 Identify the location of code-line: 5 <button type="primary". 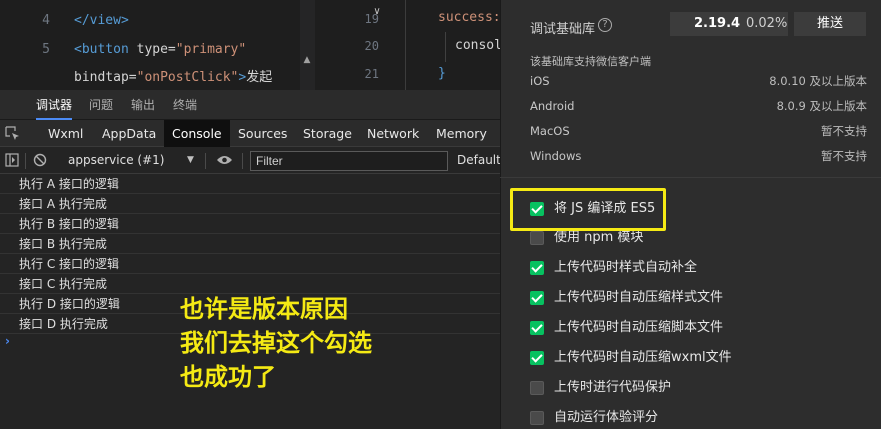
(150, 50).